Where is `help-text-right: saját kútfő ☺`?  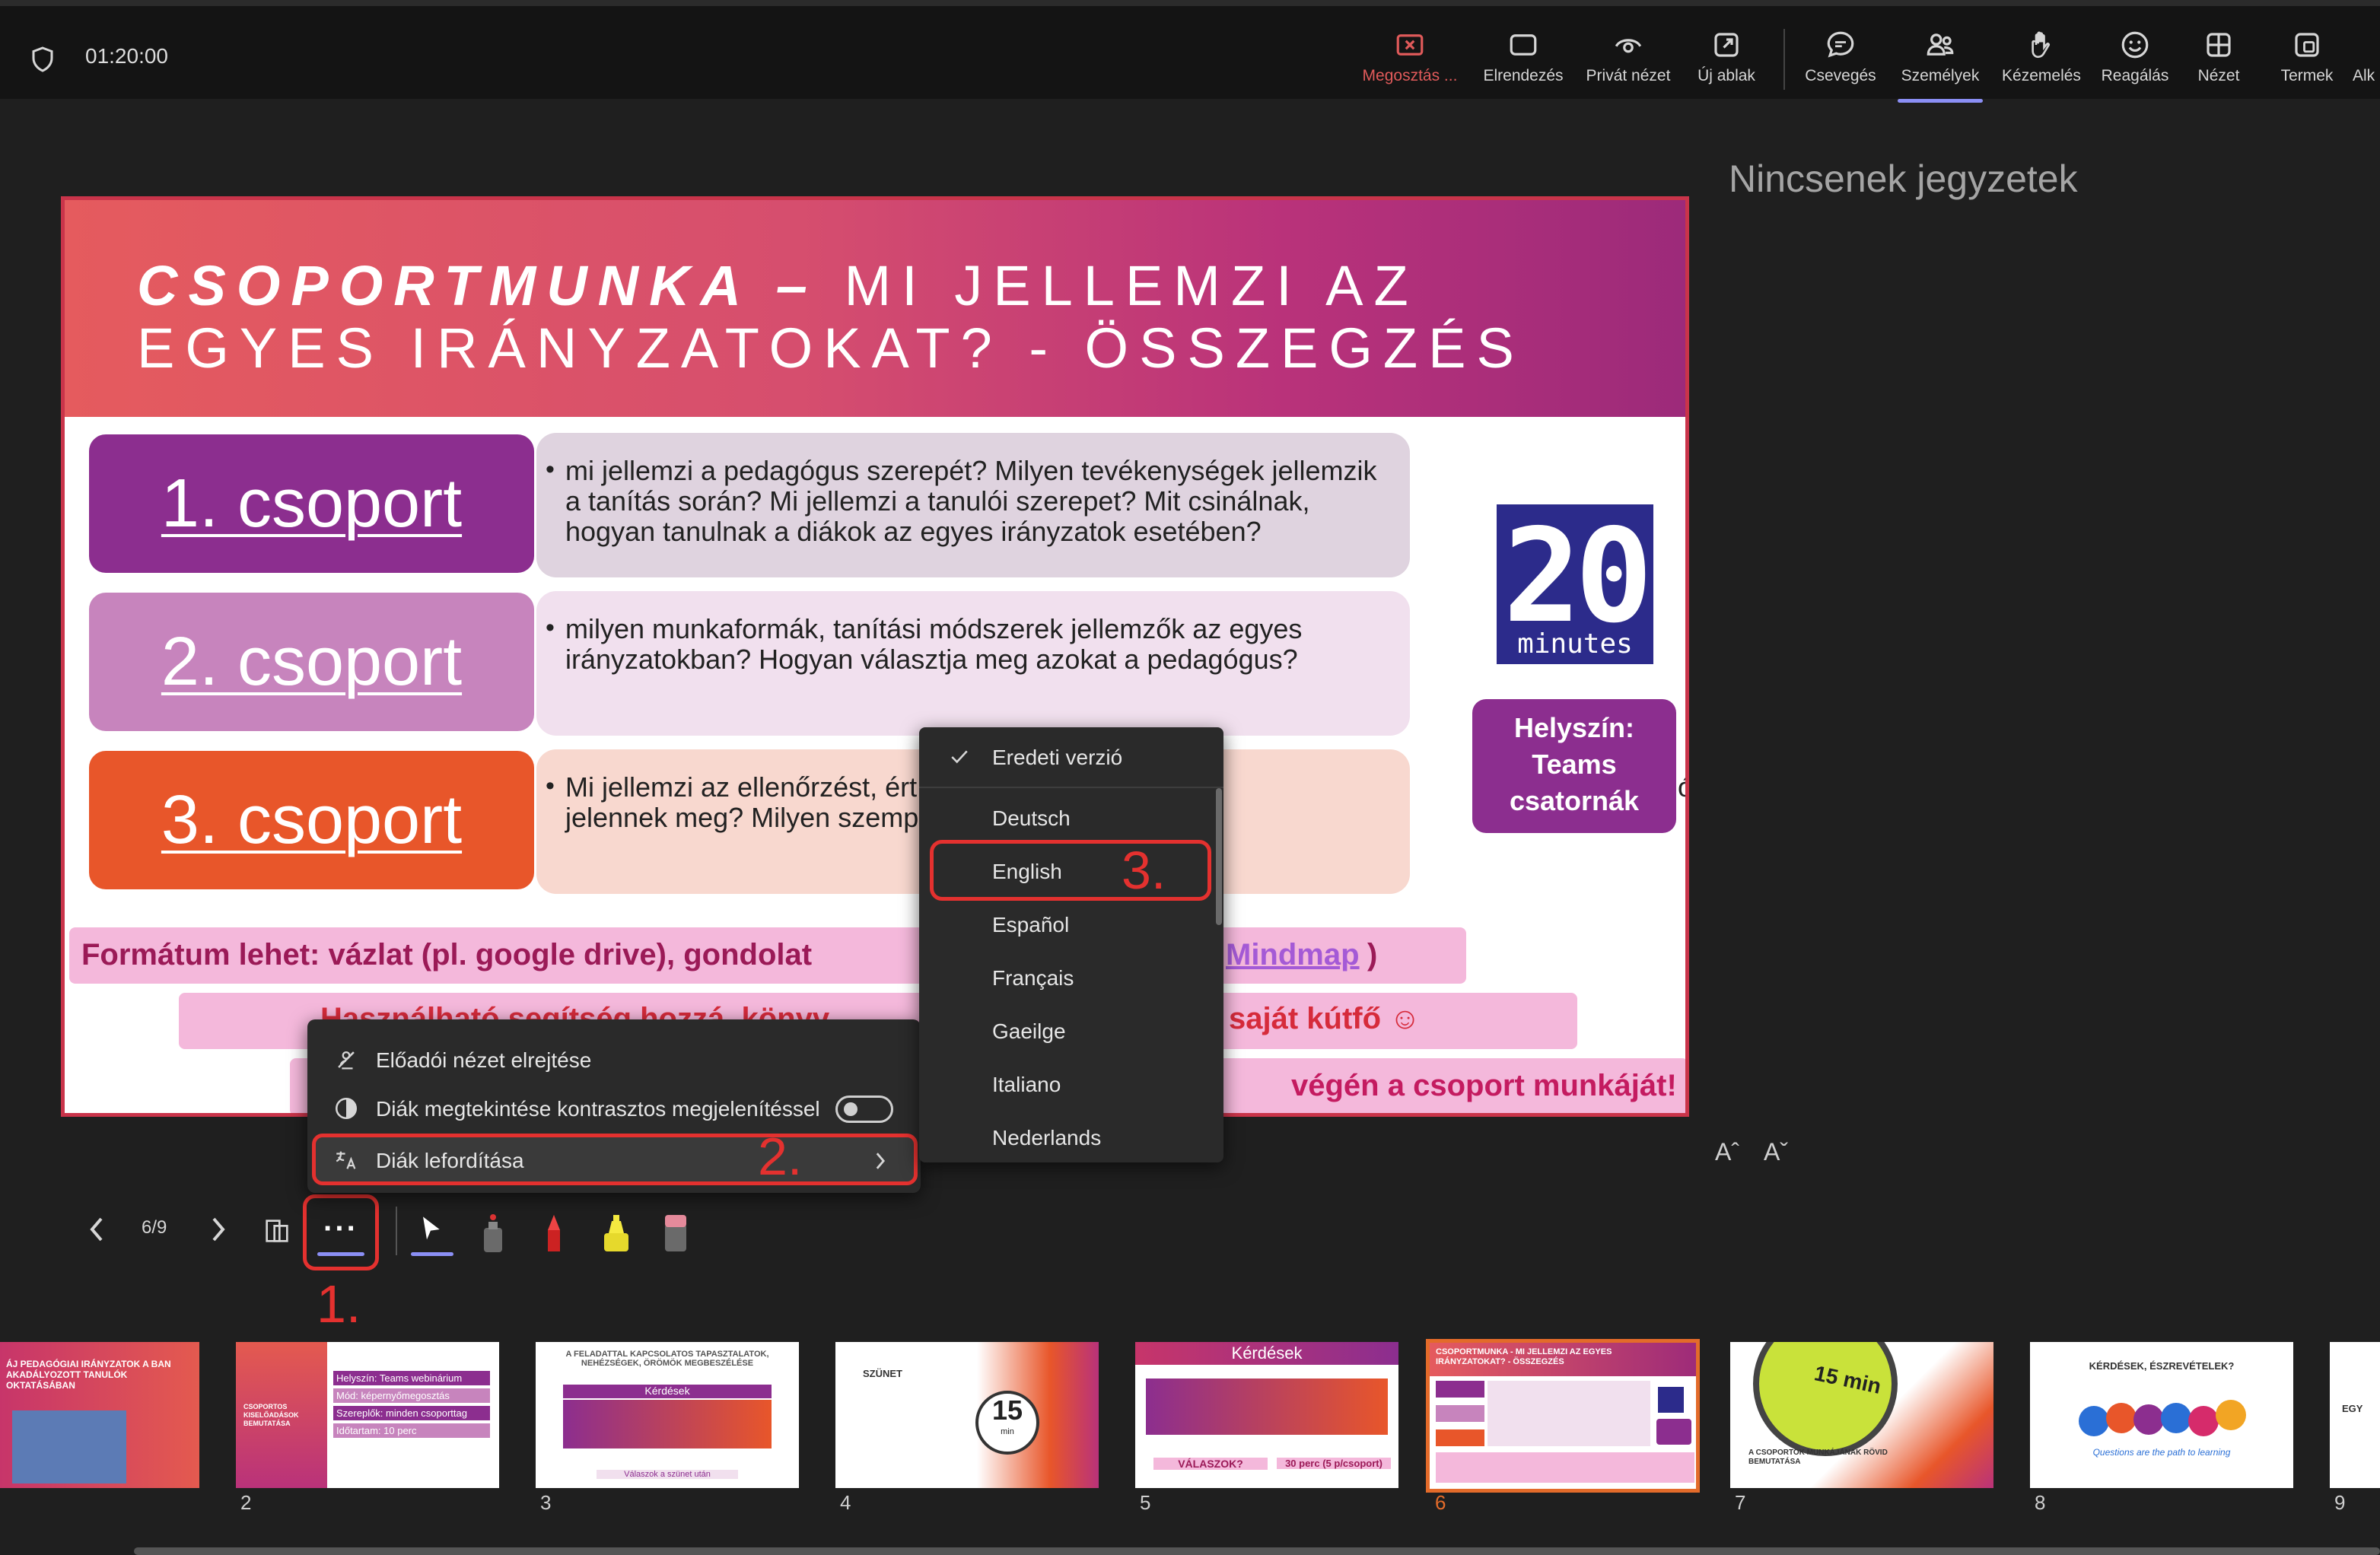
help-text-right: saját kútfő ☺ is located at coordinates (1325, 1018).